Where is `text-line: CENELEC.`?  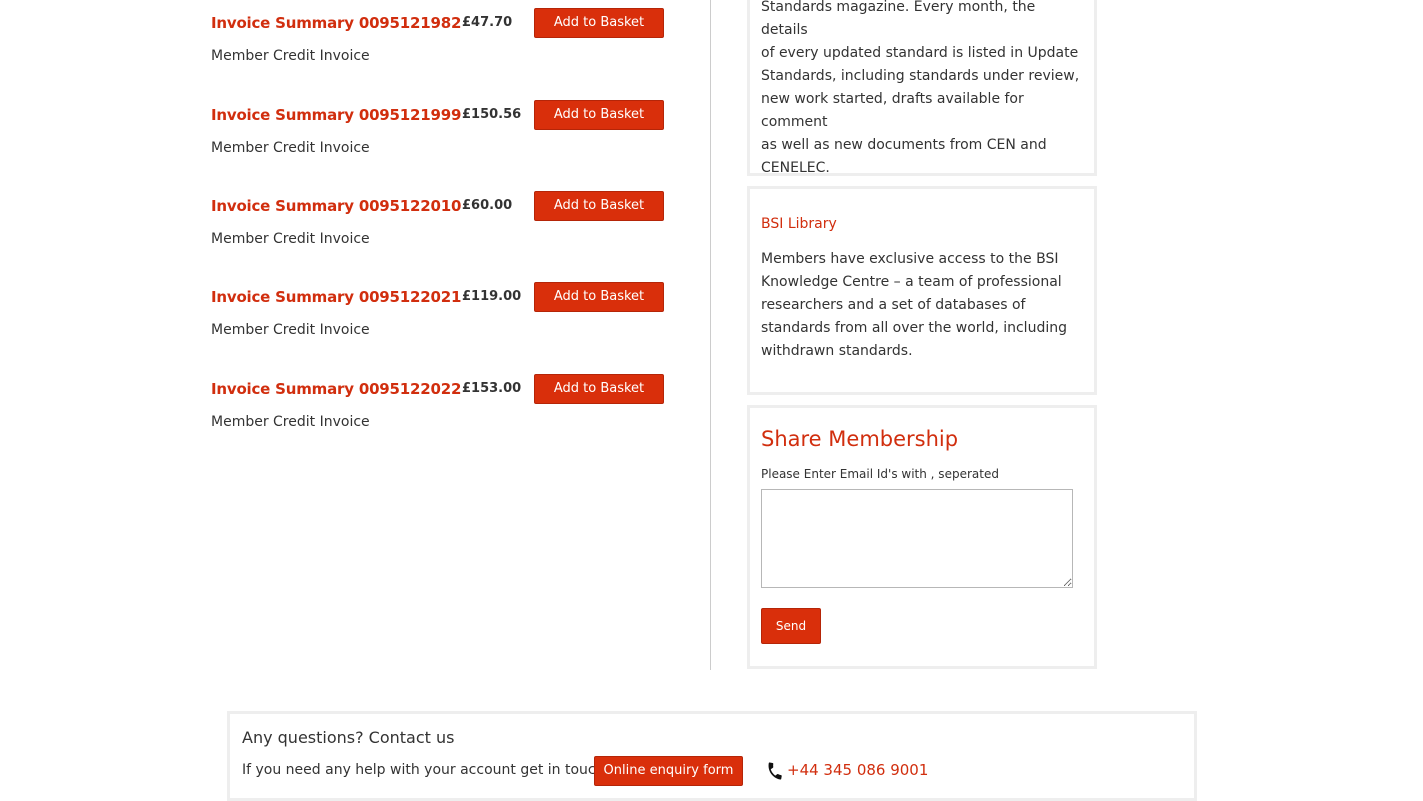 text-line: CENELEC. is located at coordinates (795, 168).